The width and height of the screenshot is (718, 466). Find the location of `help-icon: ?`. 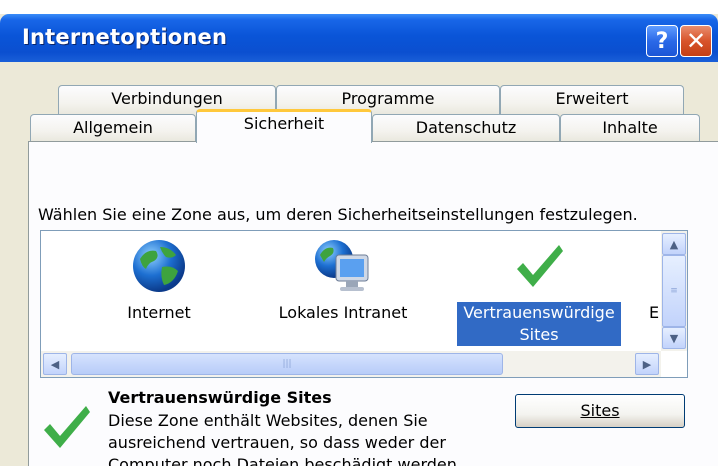

help-icon: ? is located at coordinates (662, 41).